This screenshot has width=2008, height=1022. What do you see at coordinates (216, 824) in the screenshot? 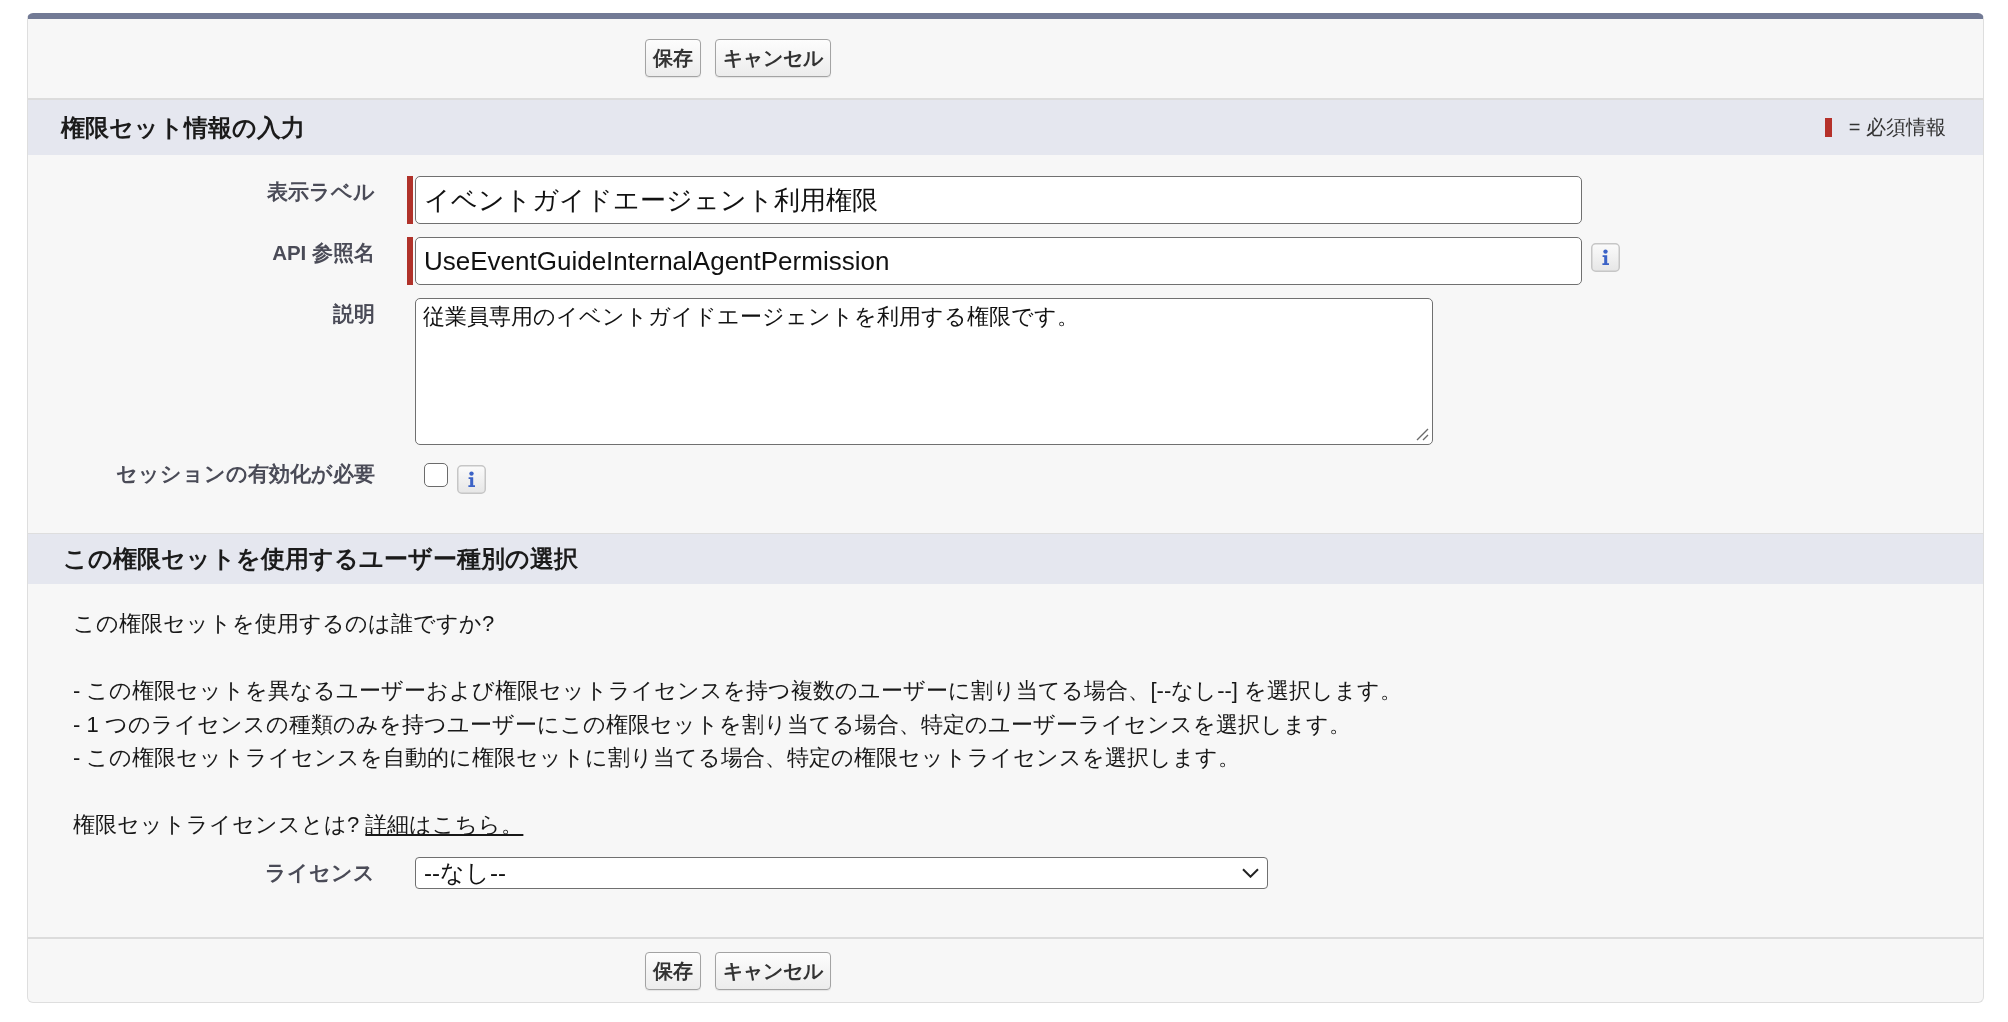
I see `note-text: 権限セットライセンスとは?` at bounding box center [216, 824].